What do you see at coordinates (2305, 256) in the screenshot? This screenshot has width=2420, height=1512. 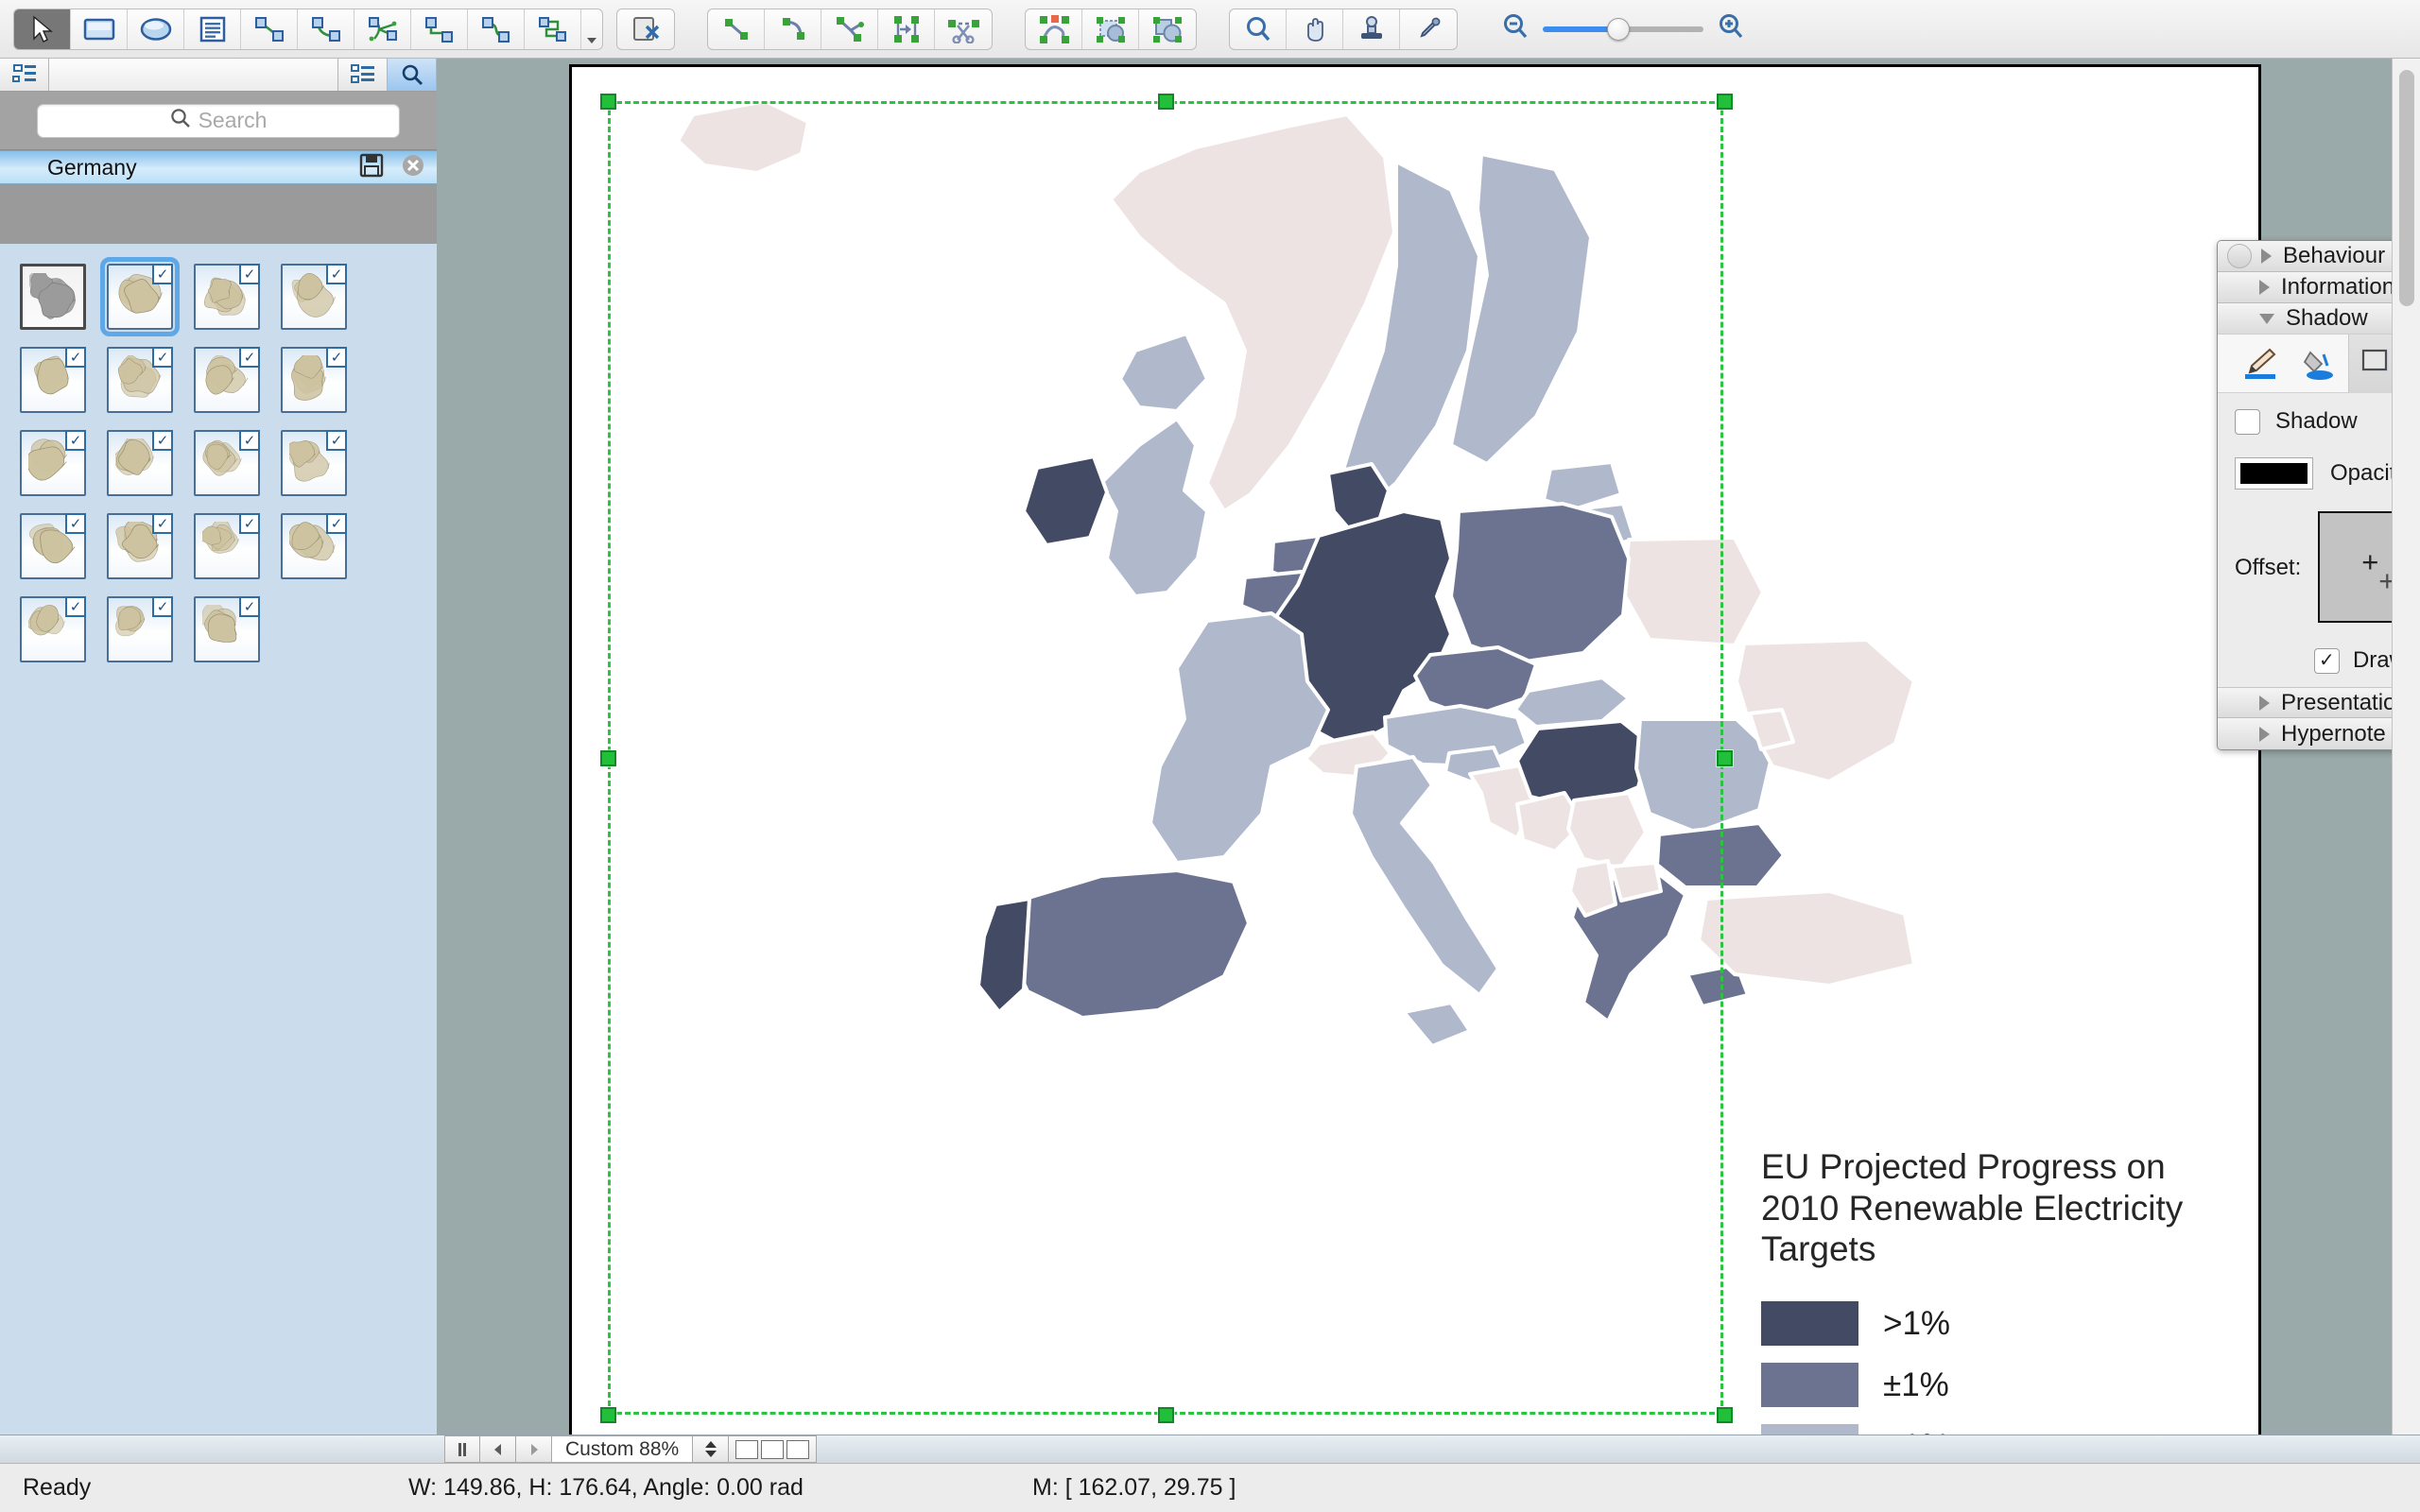 I see `section-behaviour: Behaviour` at bounding box center [2305, 256].